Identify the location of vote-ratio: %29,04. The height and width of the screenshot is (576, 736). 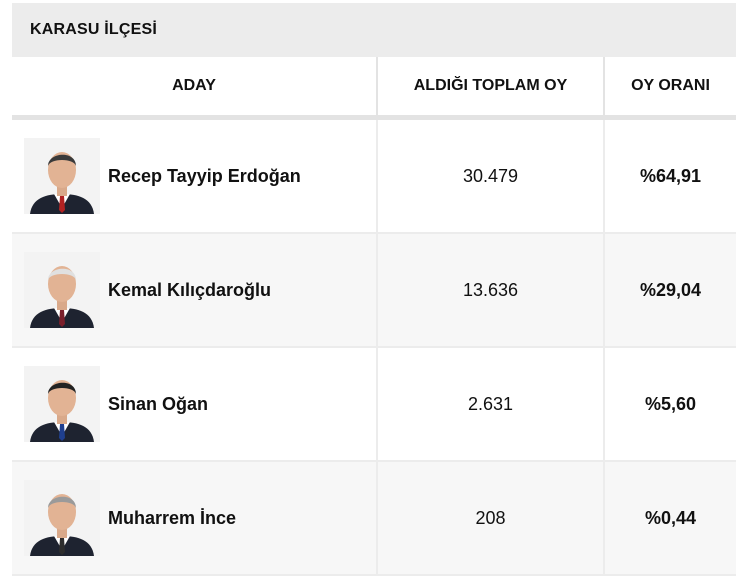
(670, 290).